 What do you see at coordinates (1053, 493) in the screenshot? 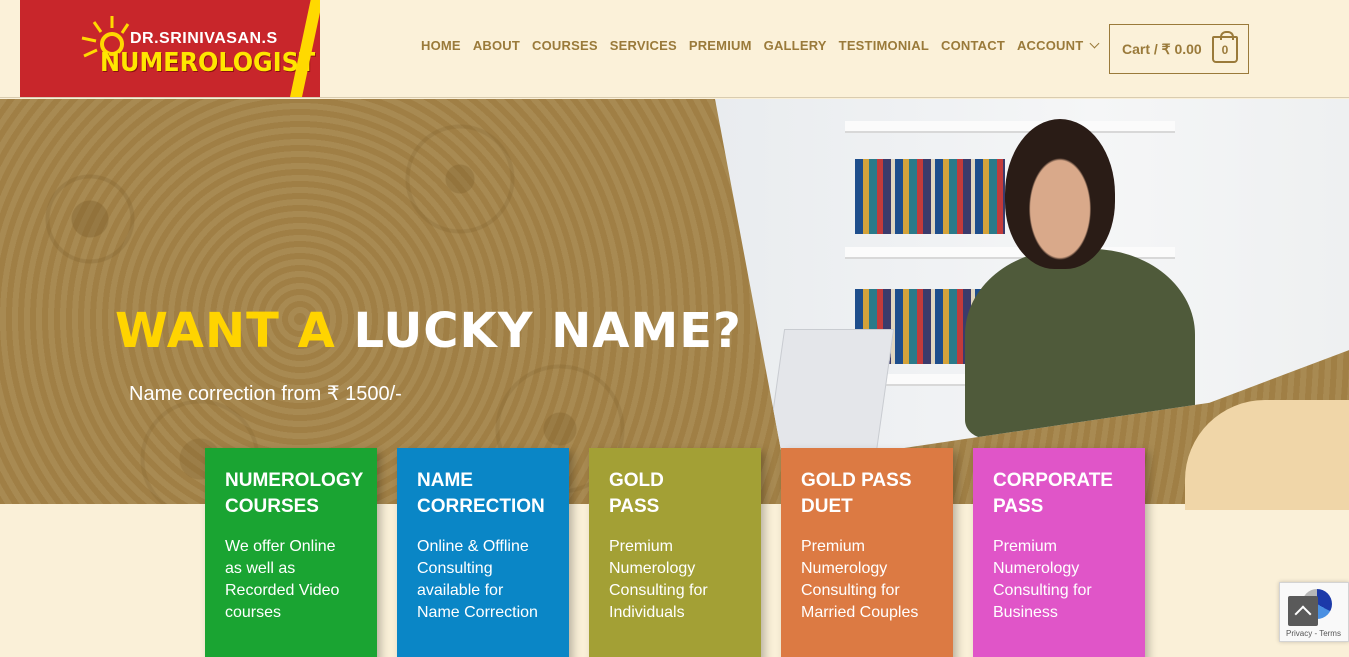
I see `card-title: CORPORATE PASS` at bounding box center [1053, 493].